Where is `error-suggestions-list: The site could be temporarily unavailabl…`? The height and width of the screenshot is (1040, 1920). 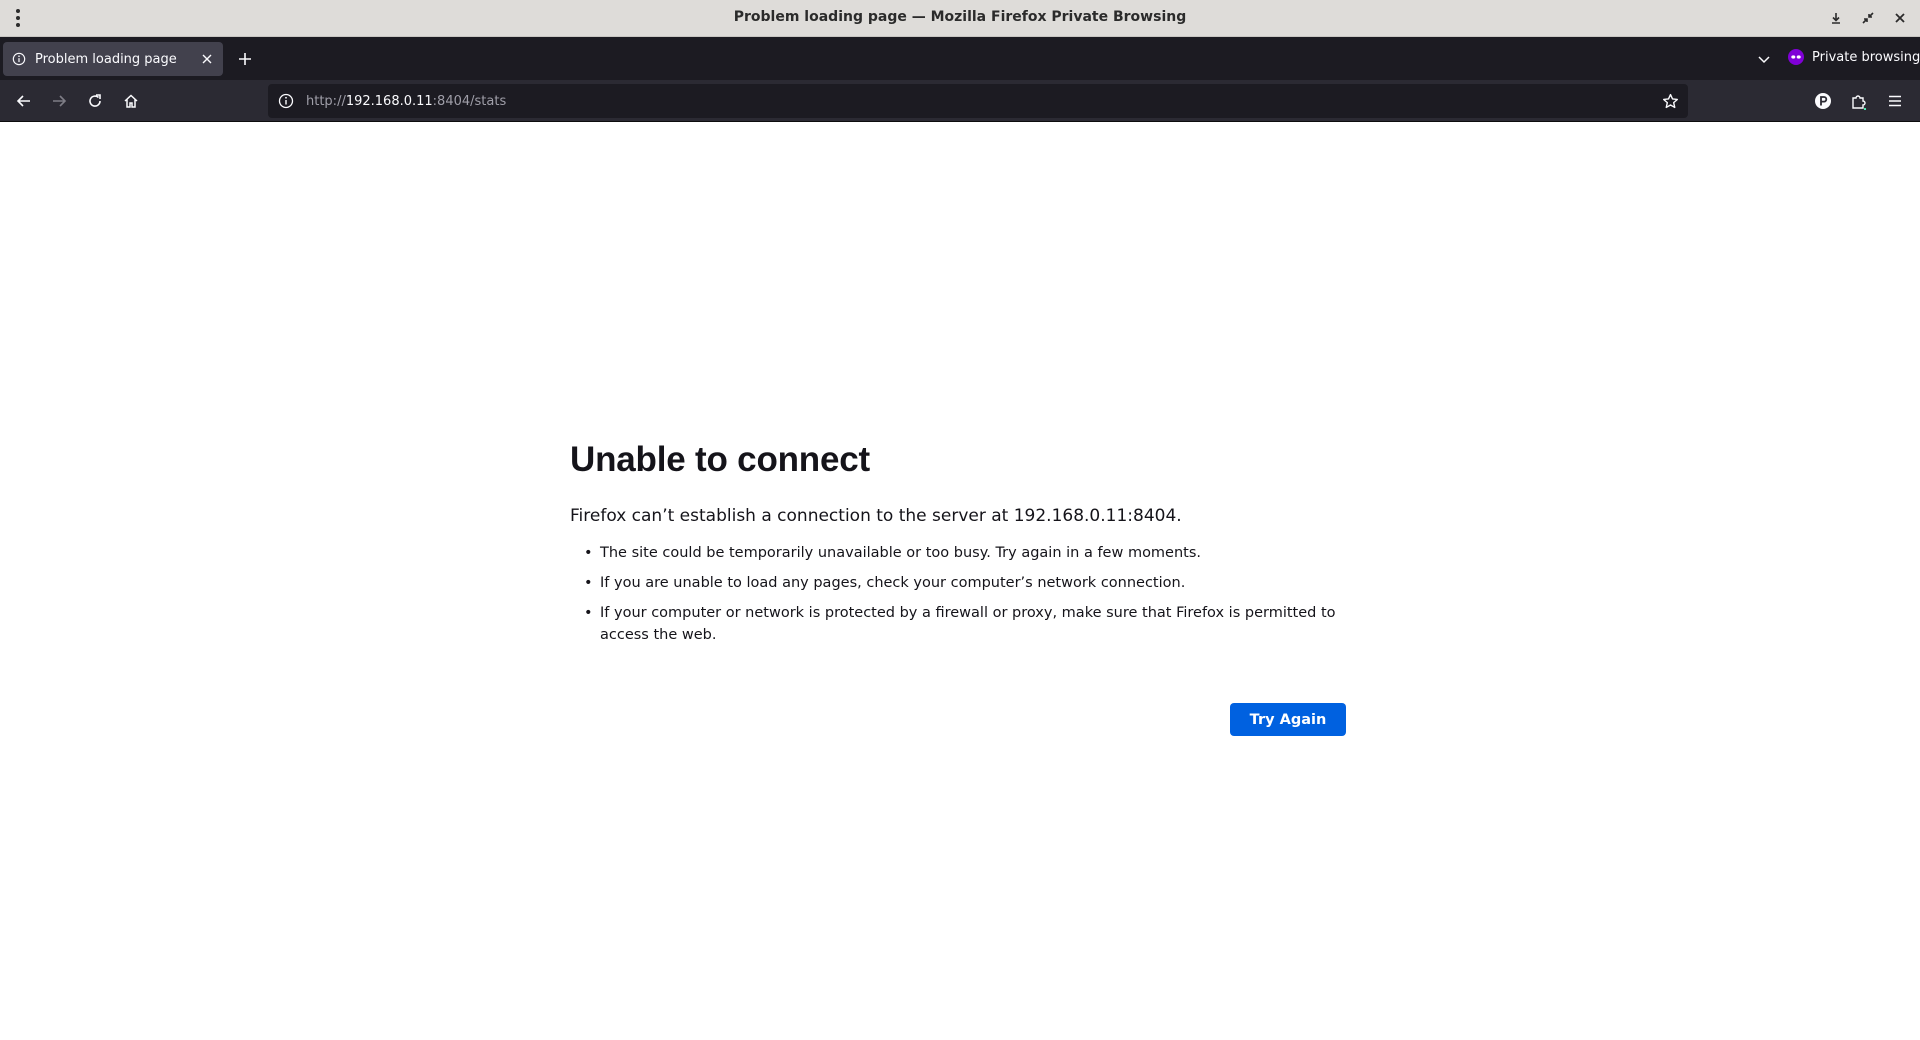 error-suggestions-list: The site could be temporarily unavailabl… is located at coordinates (958, 594).